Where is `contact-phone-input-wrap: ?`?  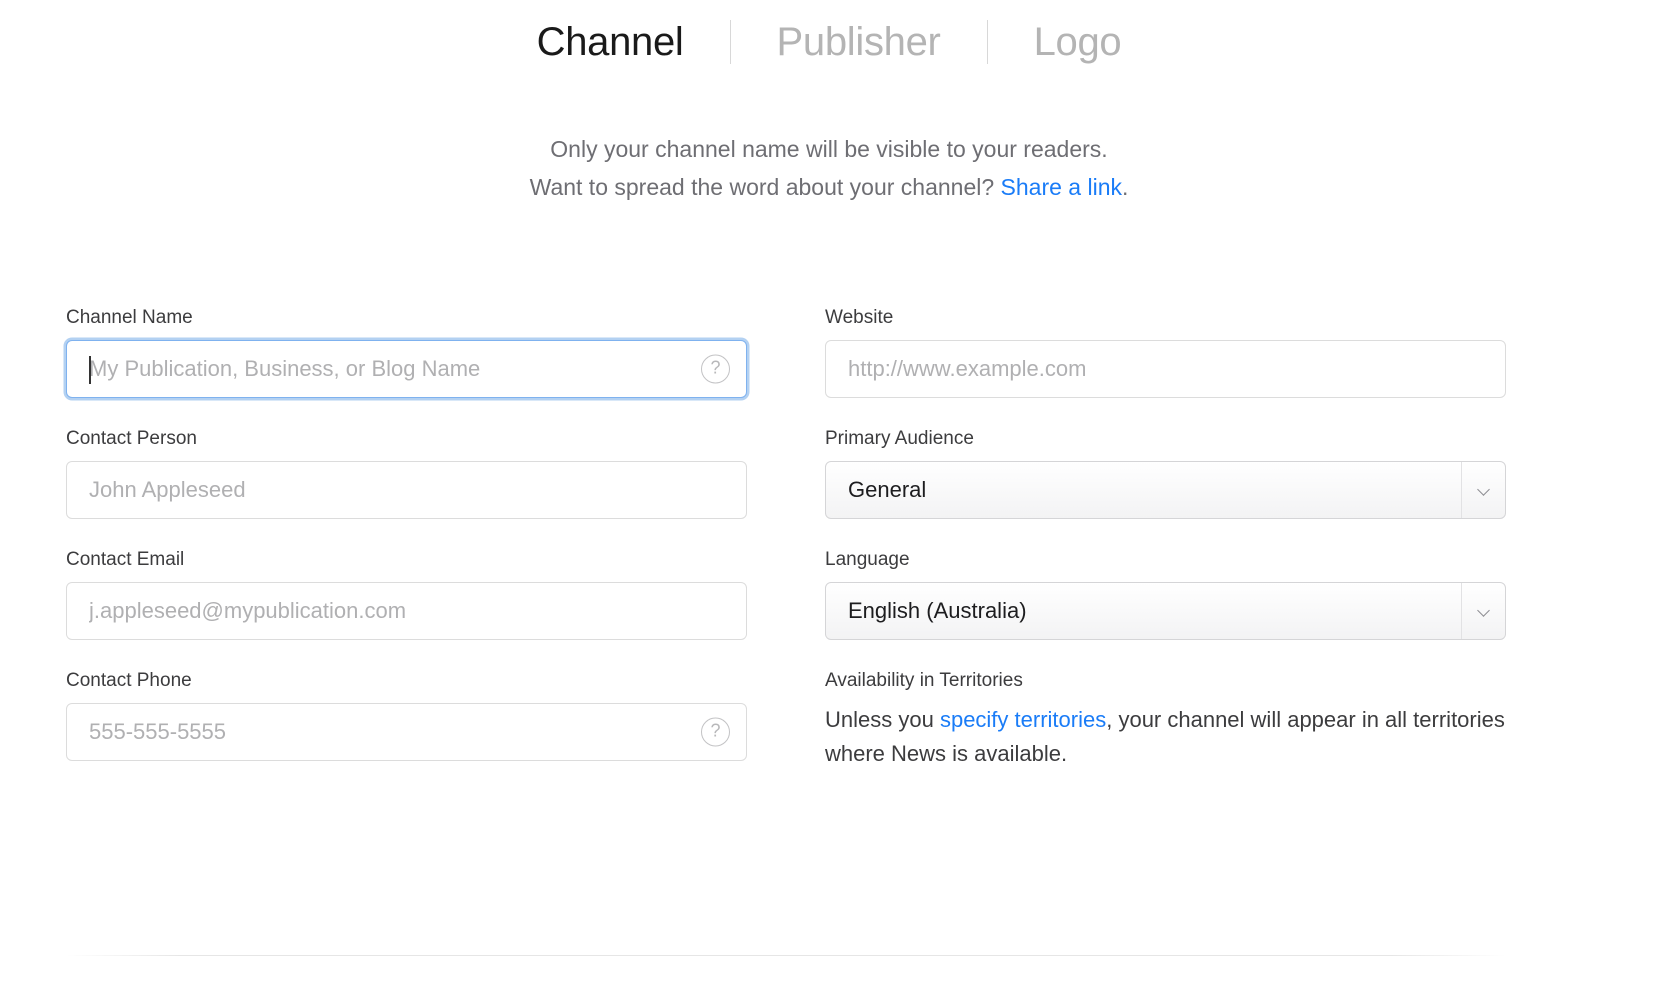
contact-phone-input-wrap: ? is located at coordinates (406, 732).